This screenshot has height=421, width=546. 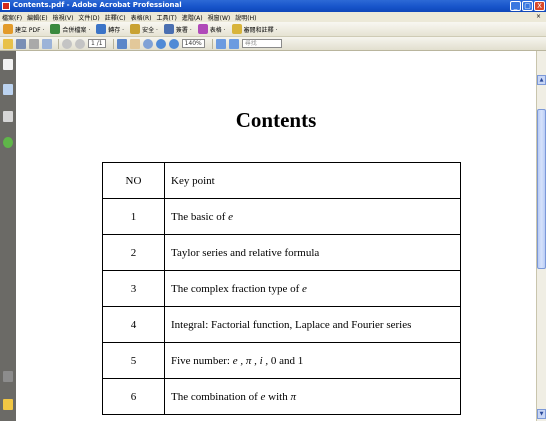 What do you see at coordinates (245, 17) in the screenshot?
I see `menu-help: 說明(H)` at bounding box center [245, 17].